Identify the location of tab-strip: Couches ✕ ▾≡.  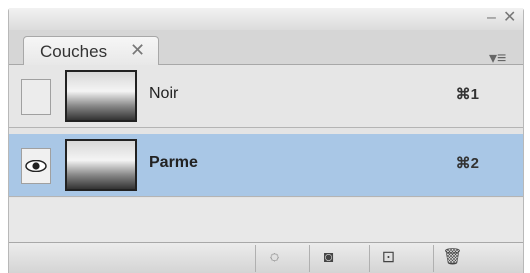
(266, 48).